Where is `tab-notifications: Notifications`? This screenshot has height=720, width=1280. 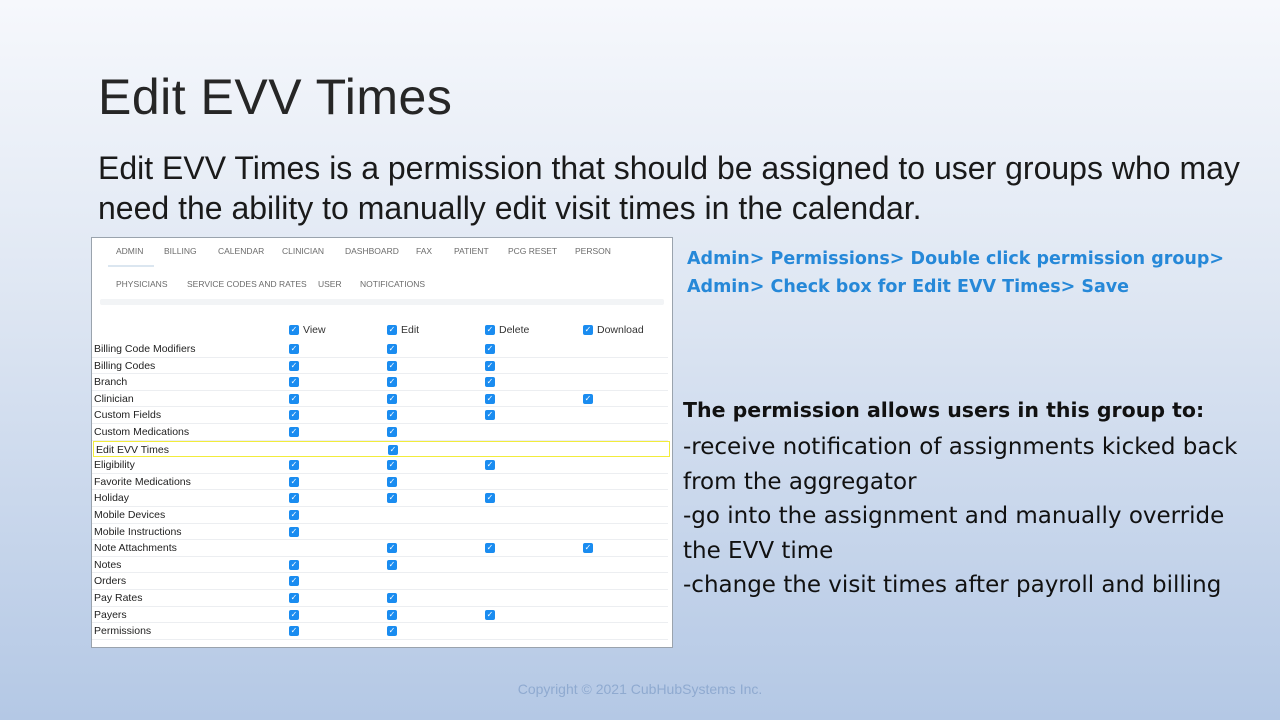
tab-notifications: Notifications is located at coordinates (392, 284).